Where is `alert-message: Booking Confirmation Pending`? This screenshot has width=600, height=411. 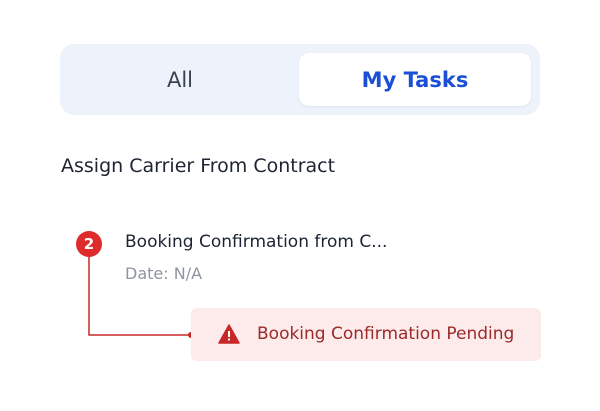 alert-message: Booking Confirmation Pending is located at coordinates (386, 334).